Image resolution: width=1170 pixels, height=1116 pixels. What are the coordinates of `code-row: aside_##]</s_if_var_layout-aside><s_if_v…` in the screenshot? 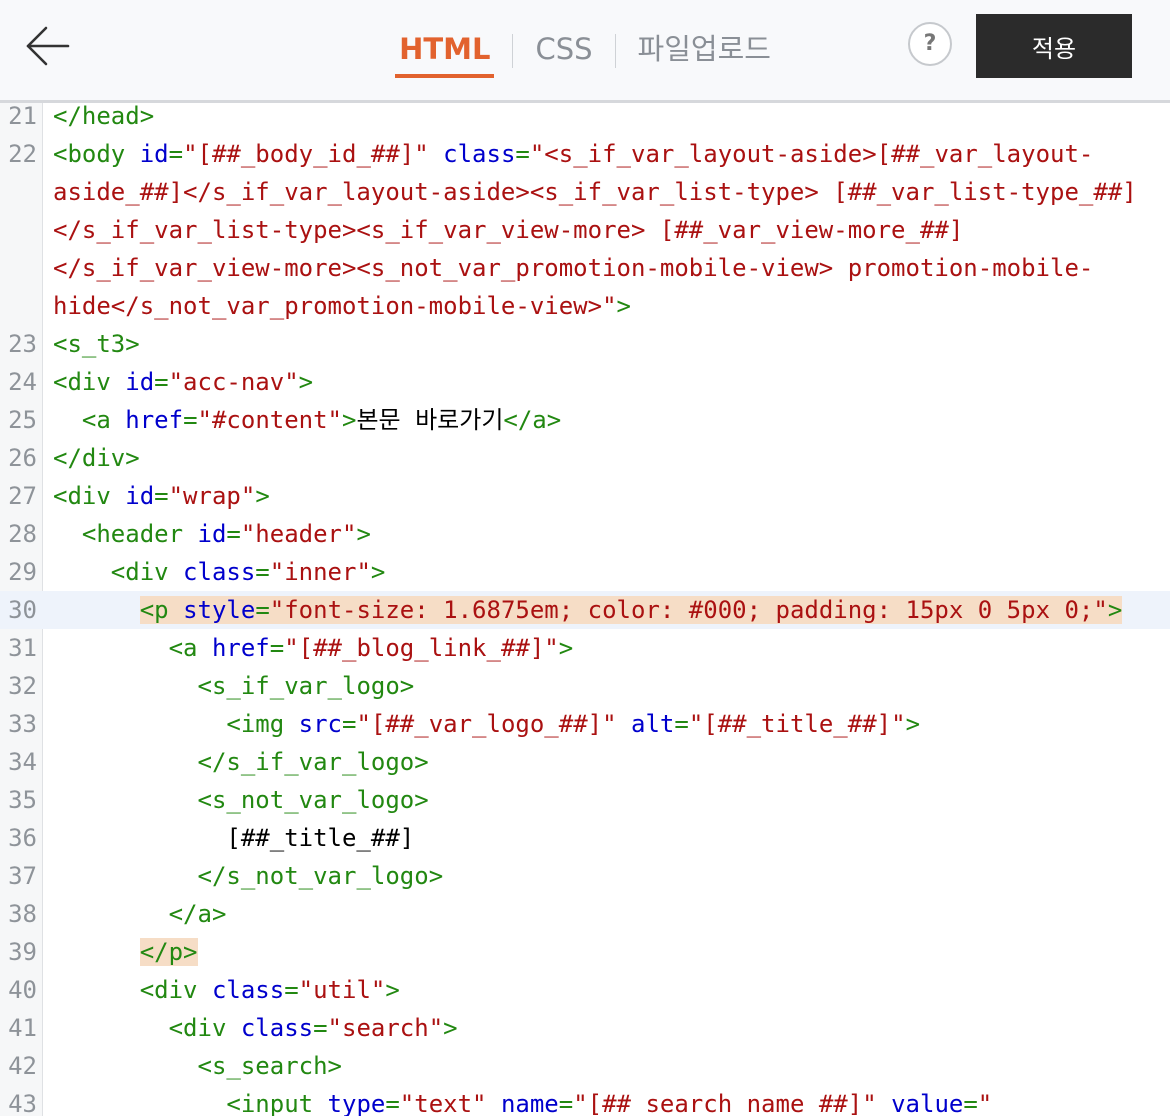 It's located at (611, 192).